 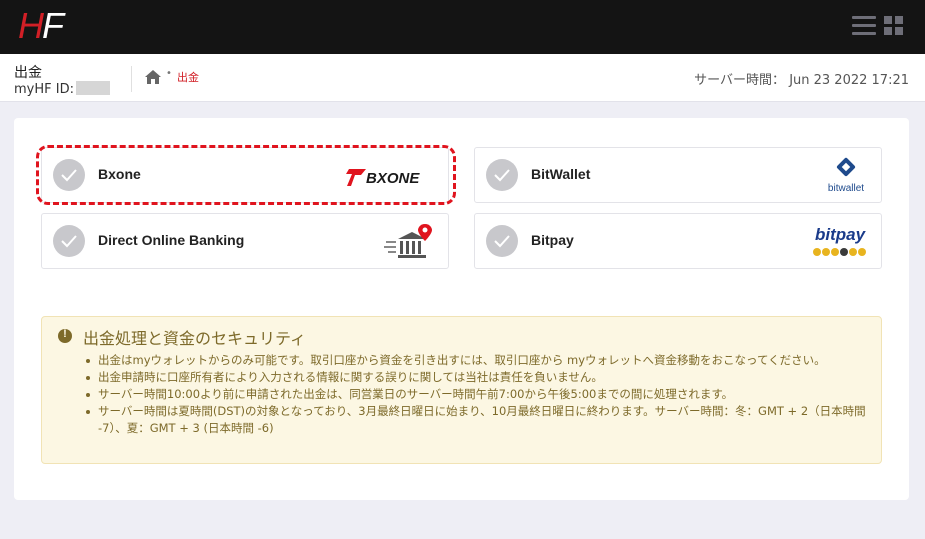 What do you see at coordinates (44, 89) in the screenshot?
I see `myhf-id-label: myHF ID:` at bounding box center [44, 89].